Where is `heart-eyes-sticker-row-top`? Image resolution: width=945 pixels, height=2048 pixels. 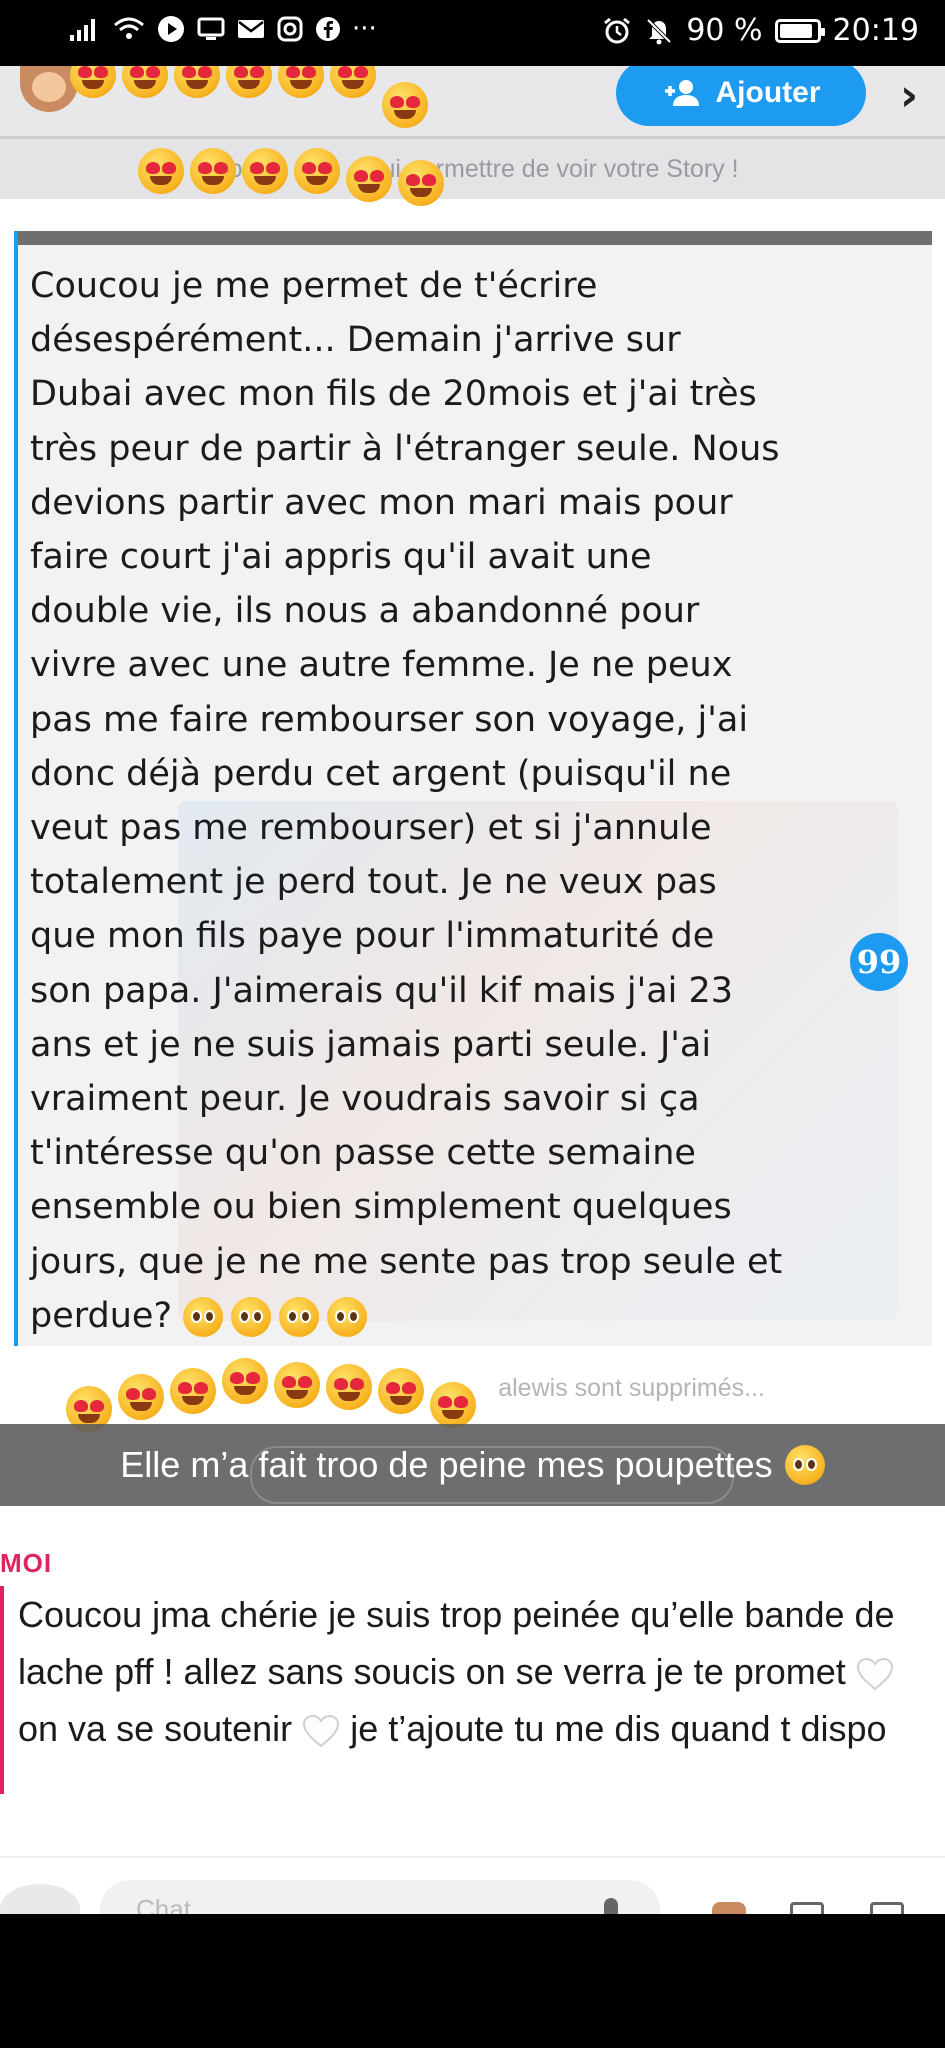 heart-eyes-sticker-row-top is located at coordinates (252, 97).